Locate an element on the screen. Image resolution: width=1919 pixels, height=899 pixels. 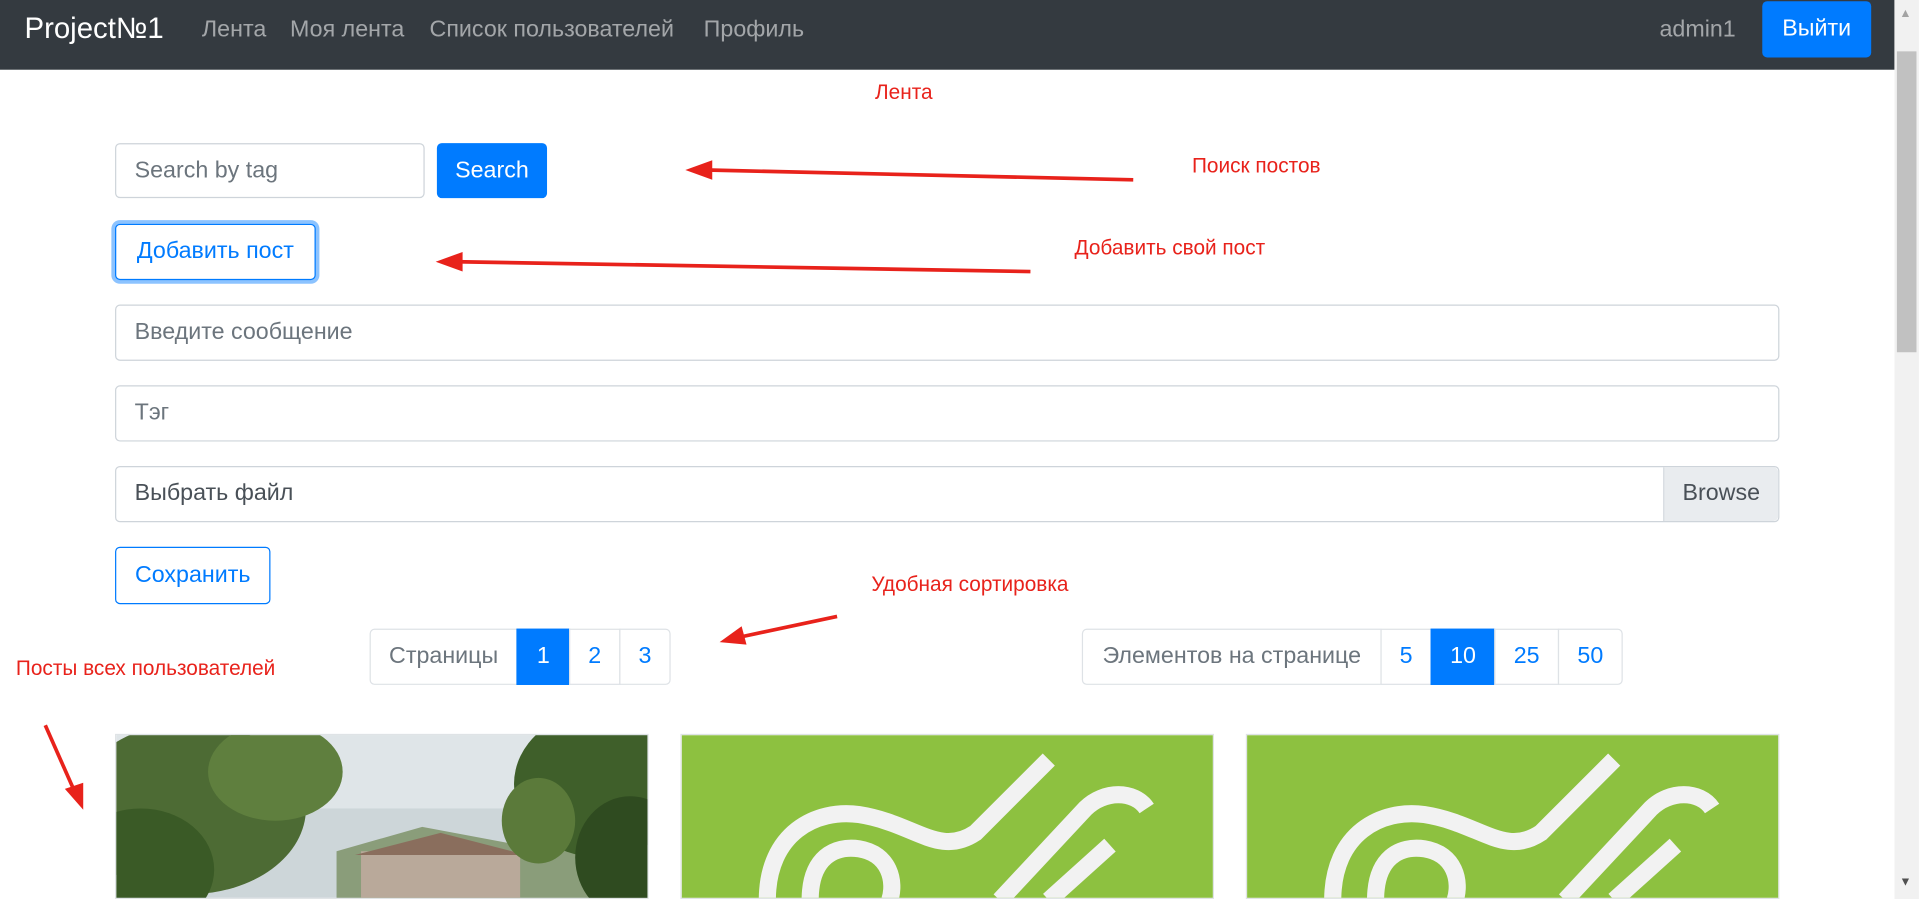
arrow-add-post is located at coordinates (744, 266).